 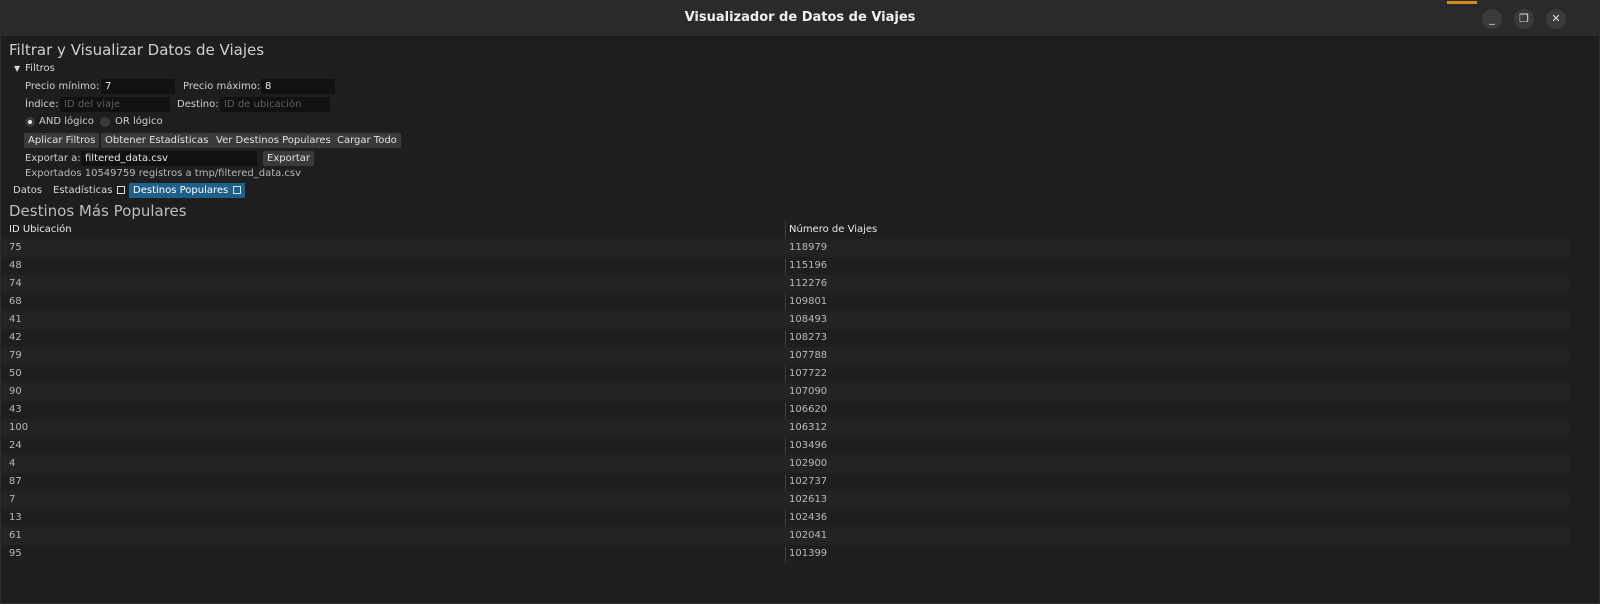 What do you see at coordinates (808, 463) in the screenshot?
I see `cell-trip-count: 102900` at bounding box center [808, 463].